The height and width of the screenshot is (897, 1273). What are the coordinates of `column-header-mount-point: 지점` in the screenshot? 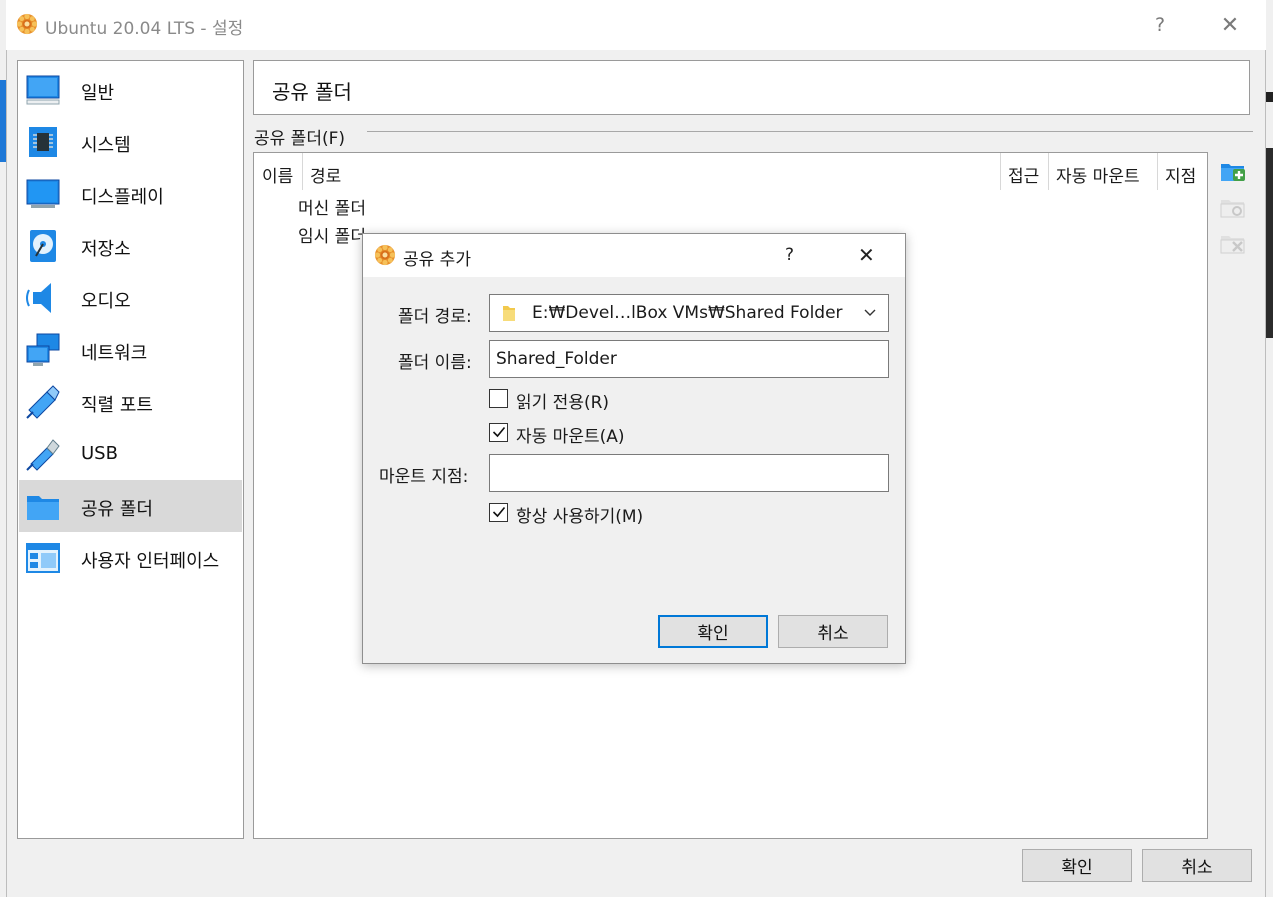 It's located at (1180, 174).